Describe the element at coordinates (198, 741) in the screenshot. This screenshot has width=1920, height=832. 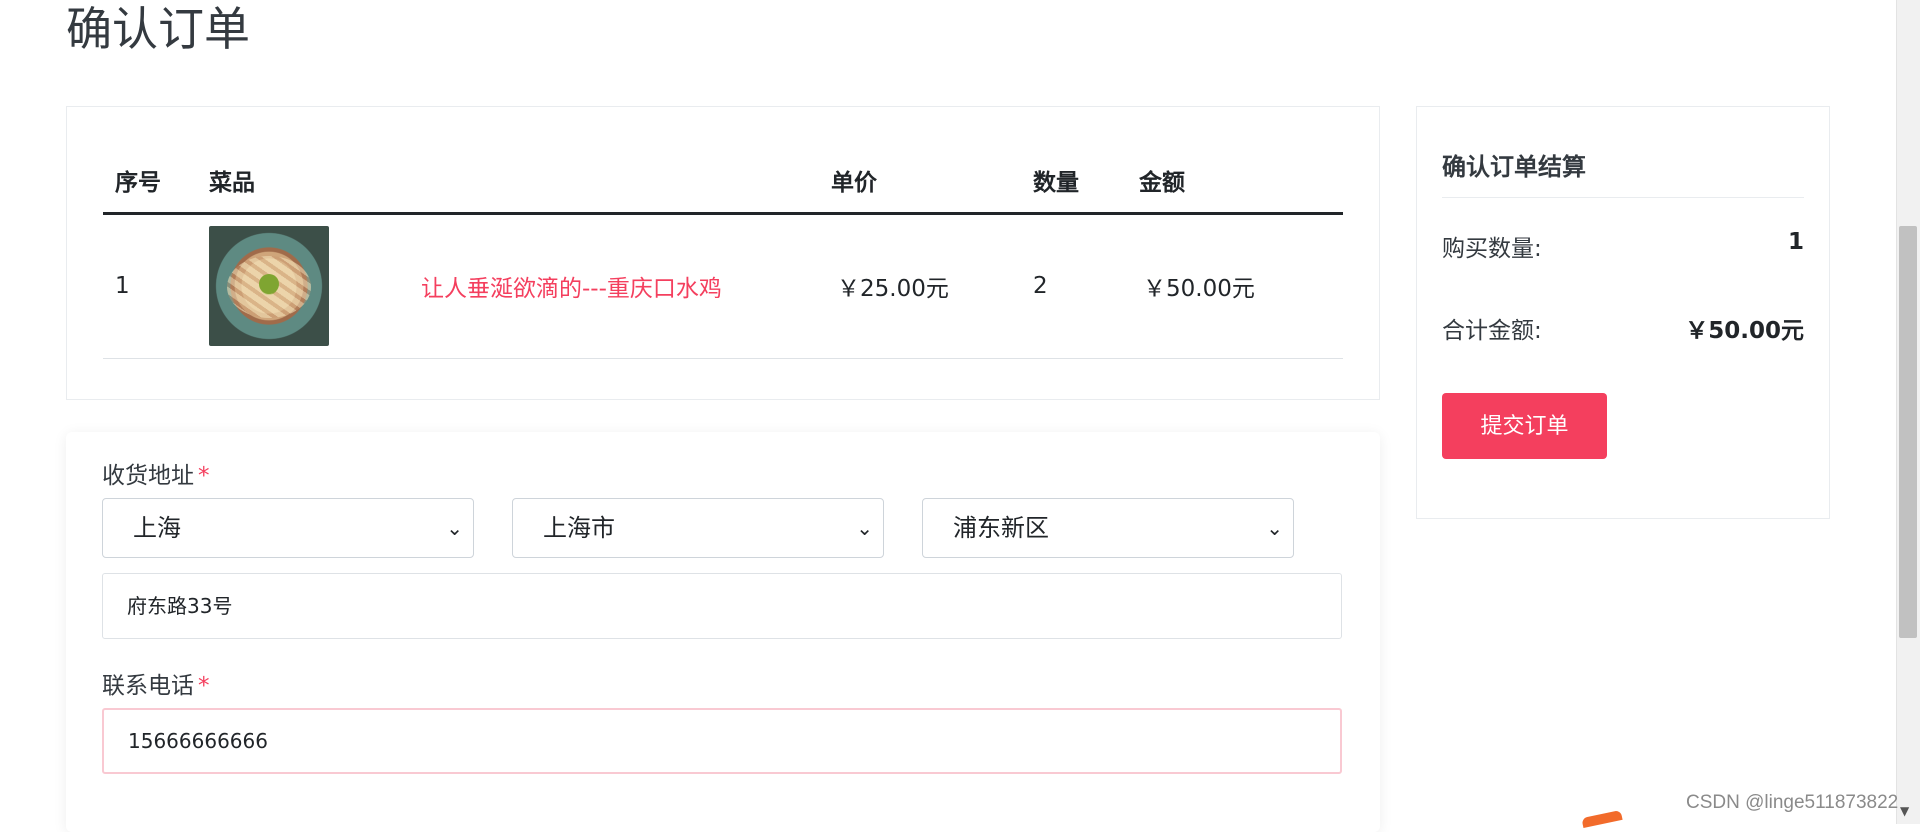
I see `phone-input-value: 15666666666` at that location.